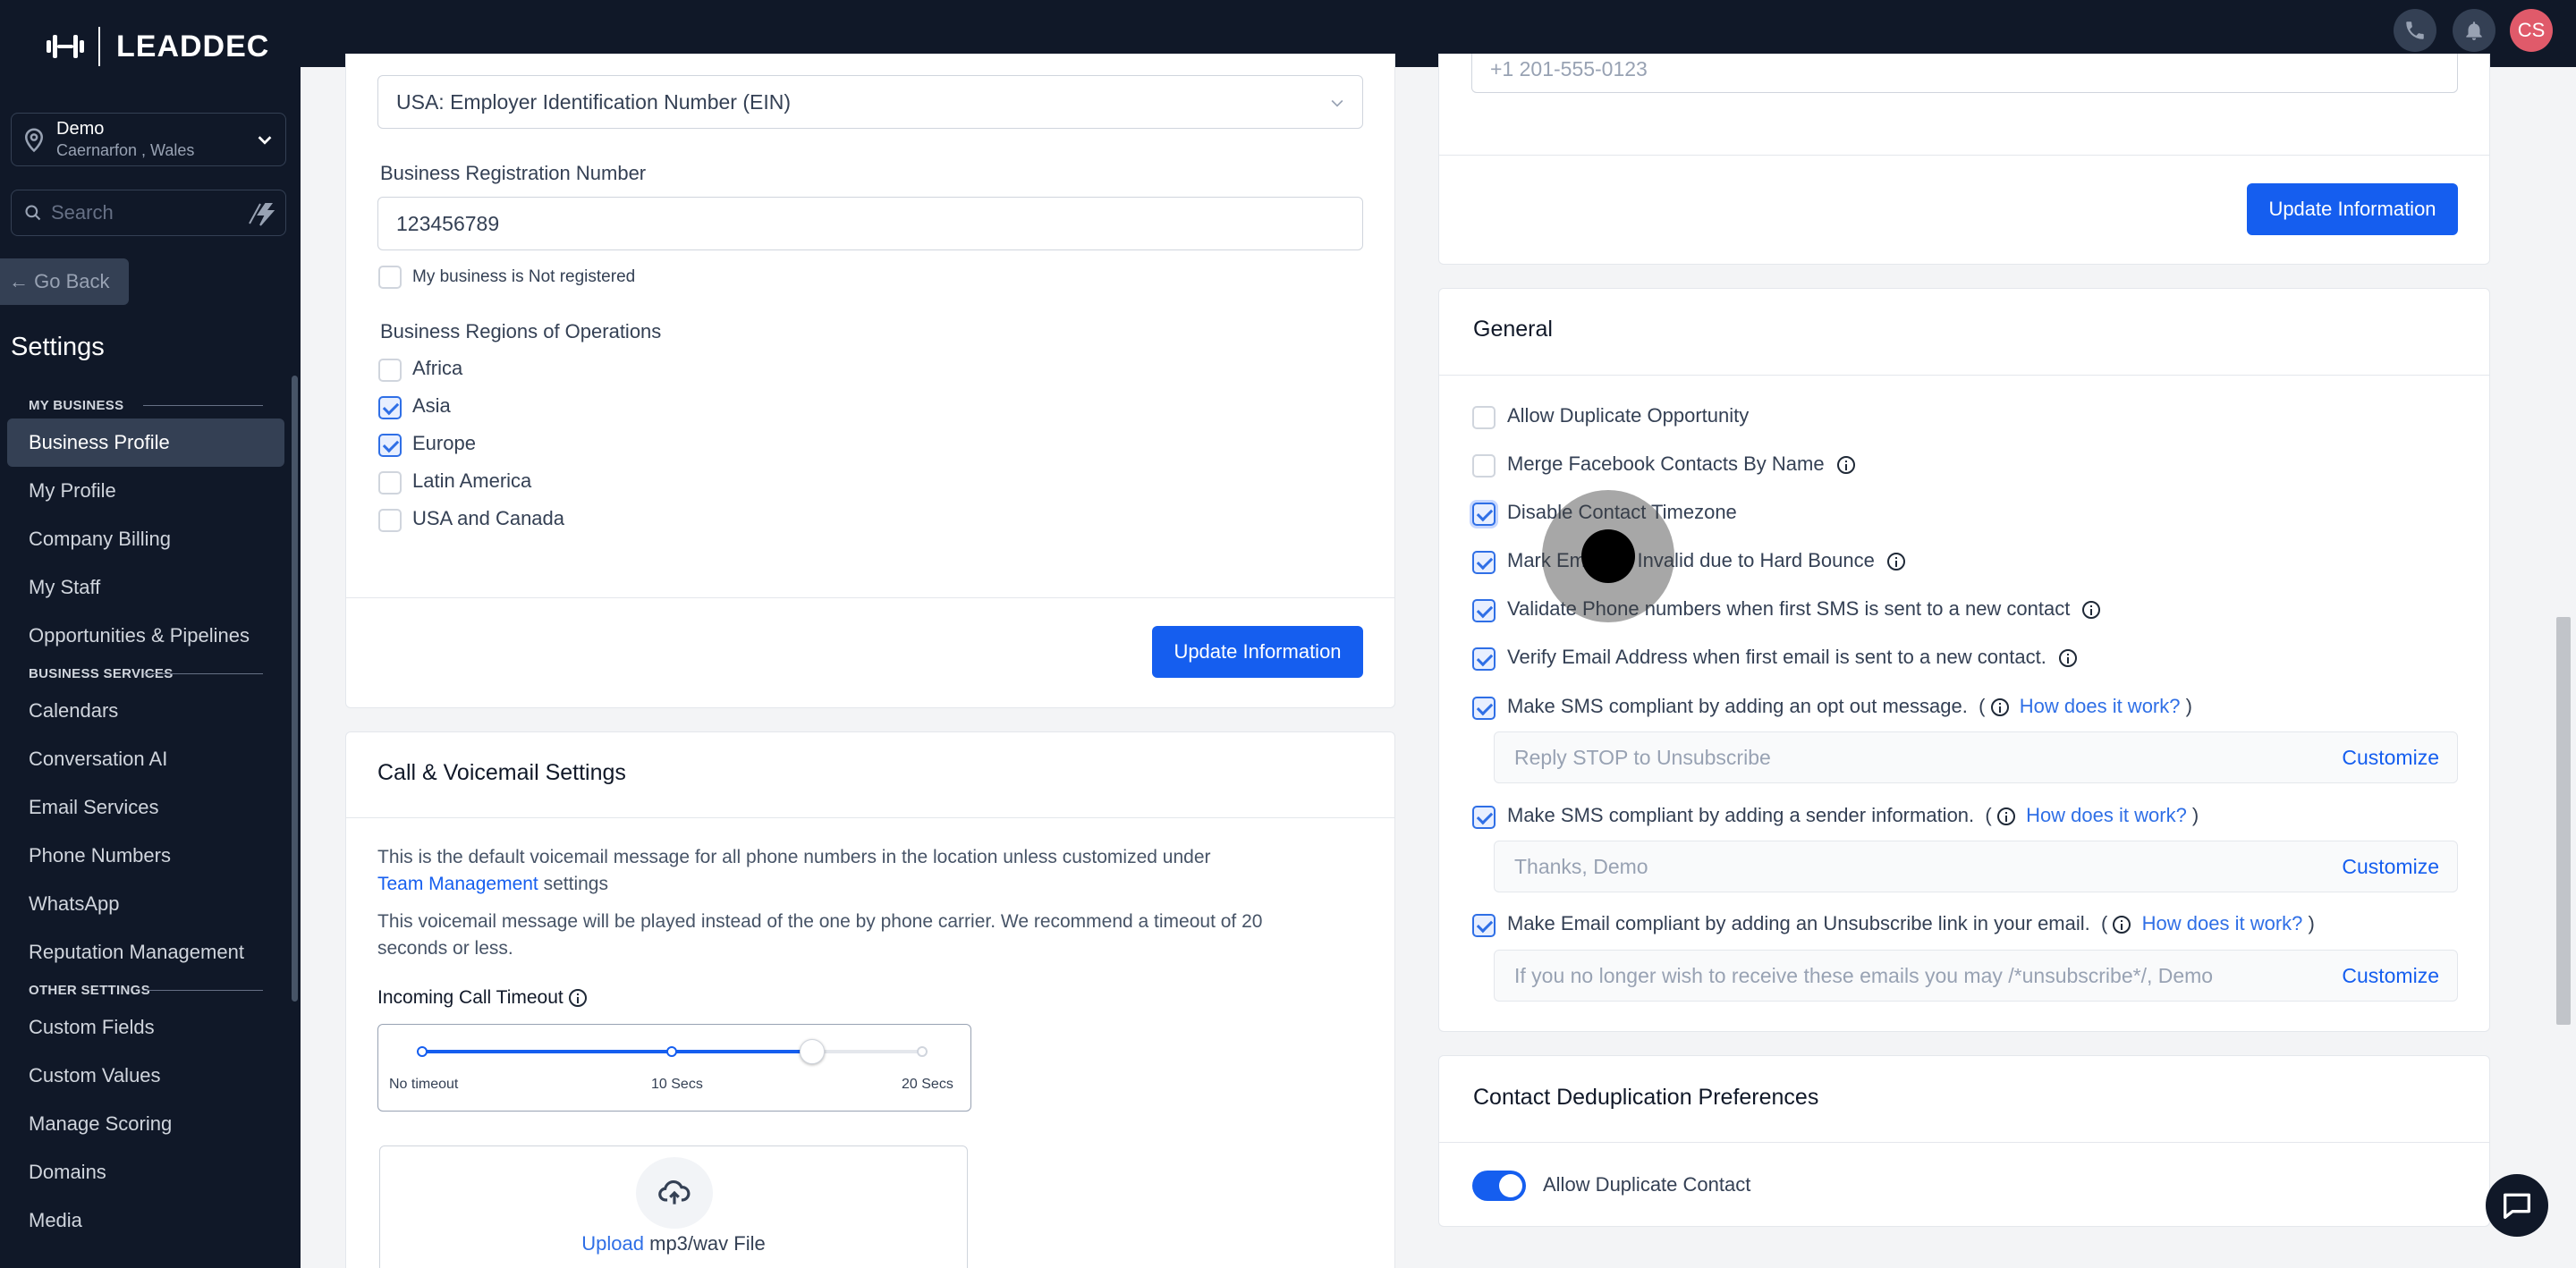  I want to click on voicemail-upload-dropzone: Upload mp3/wav File, so click(673, 1206).